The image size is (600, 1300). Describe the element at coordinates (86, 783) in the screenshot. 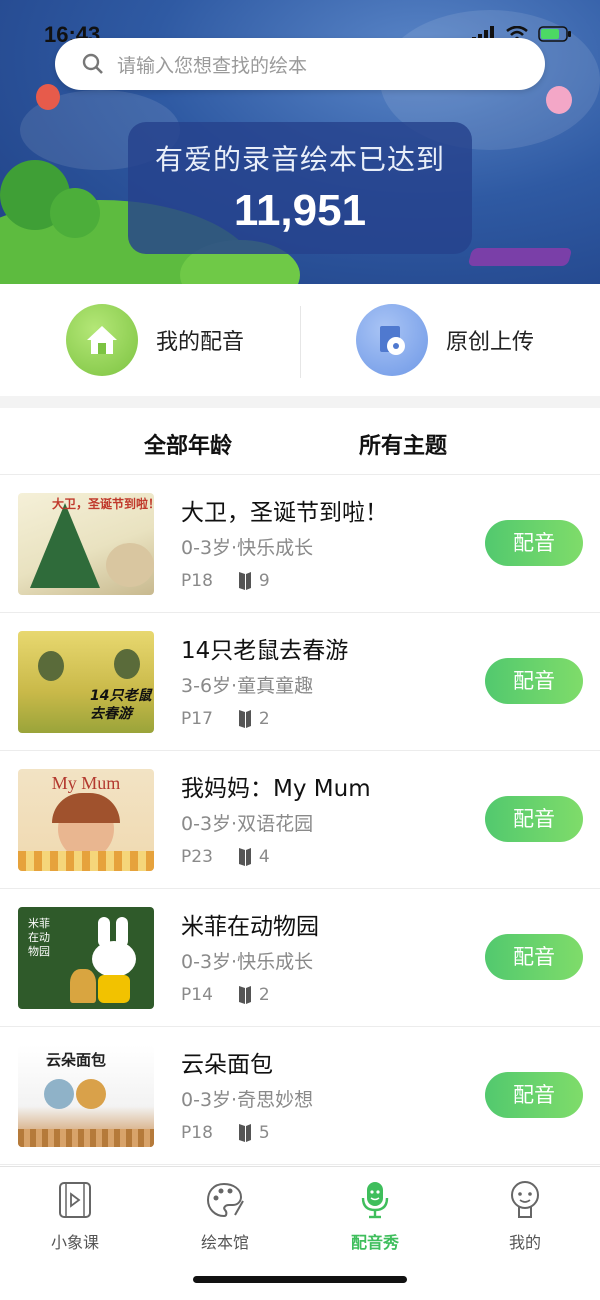

I see `cover-title: My Mum` at that location.